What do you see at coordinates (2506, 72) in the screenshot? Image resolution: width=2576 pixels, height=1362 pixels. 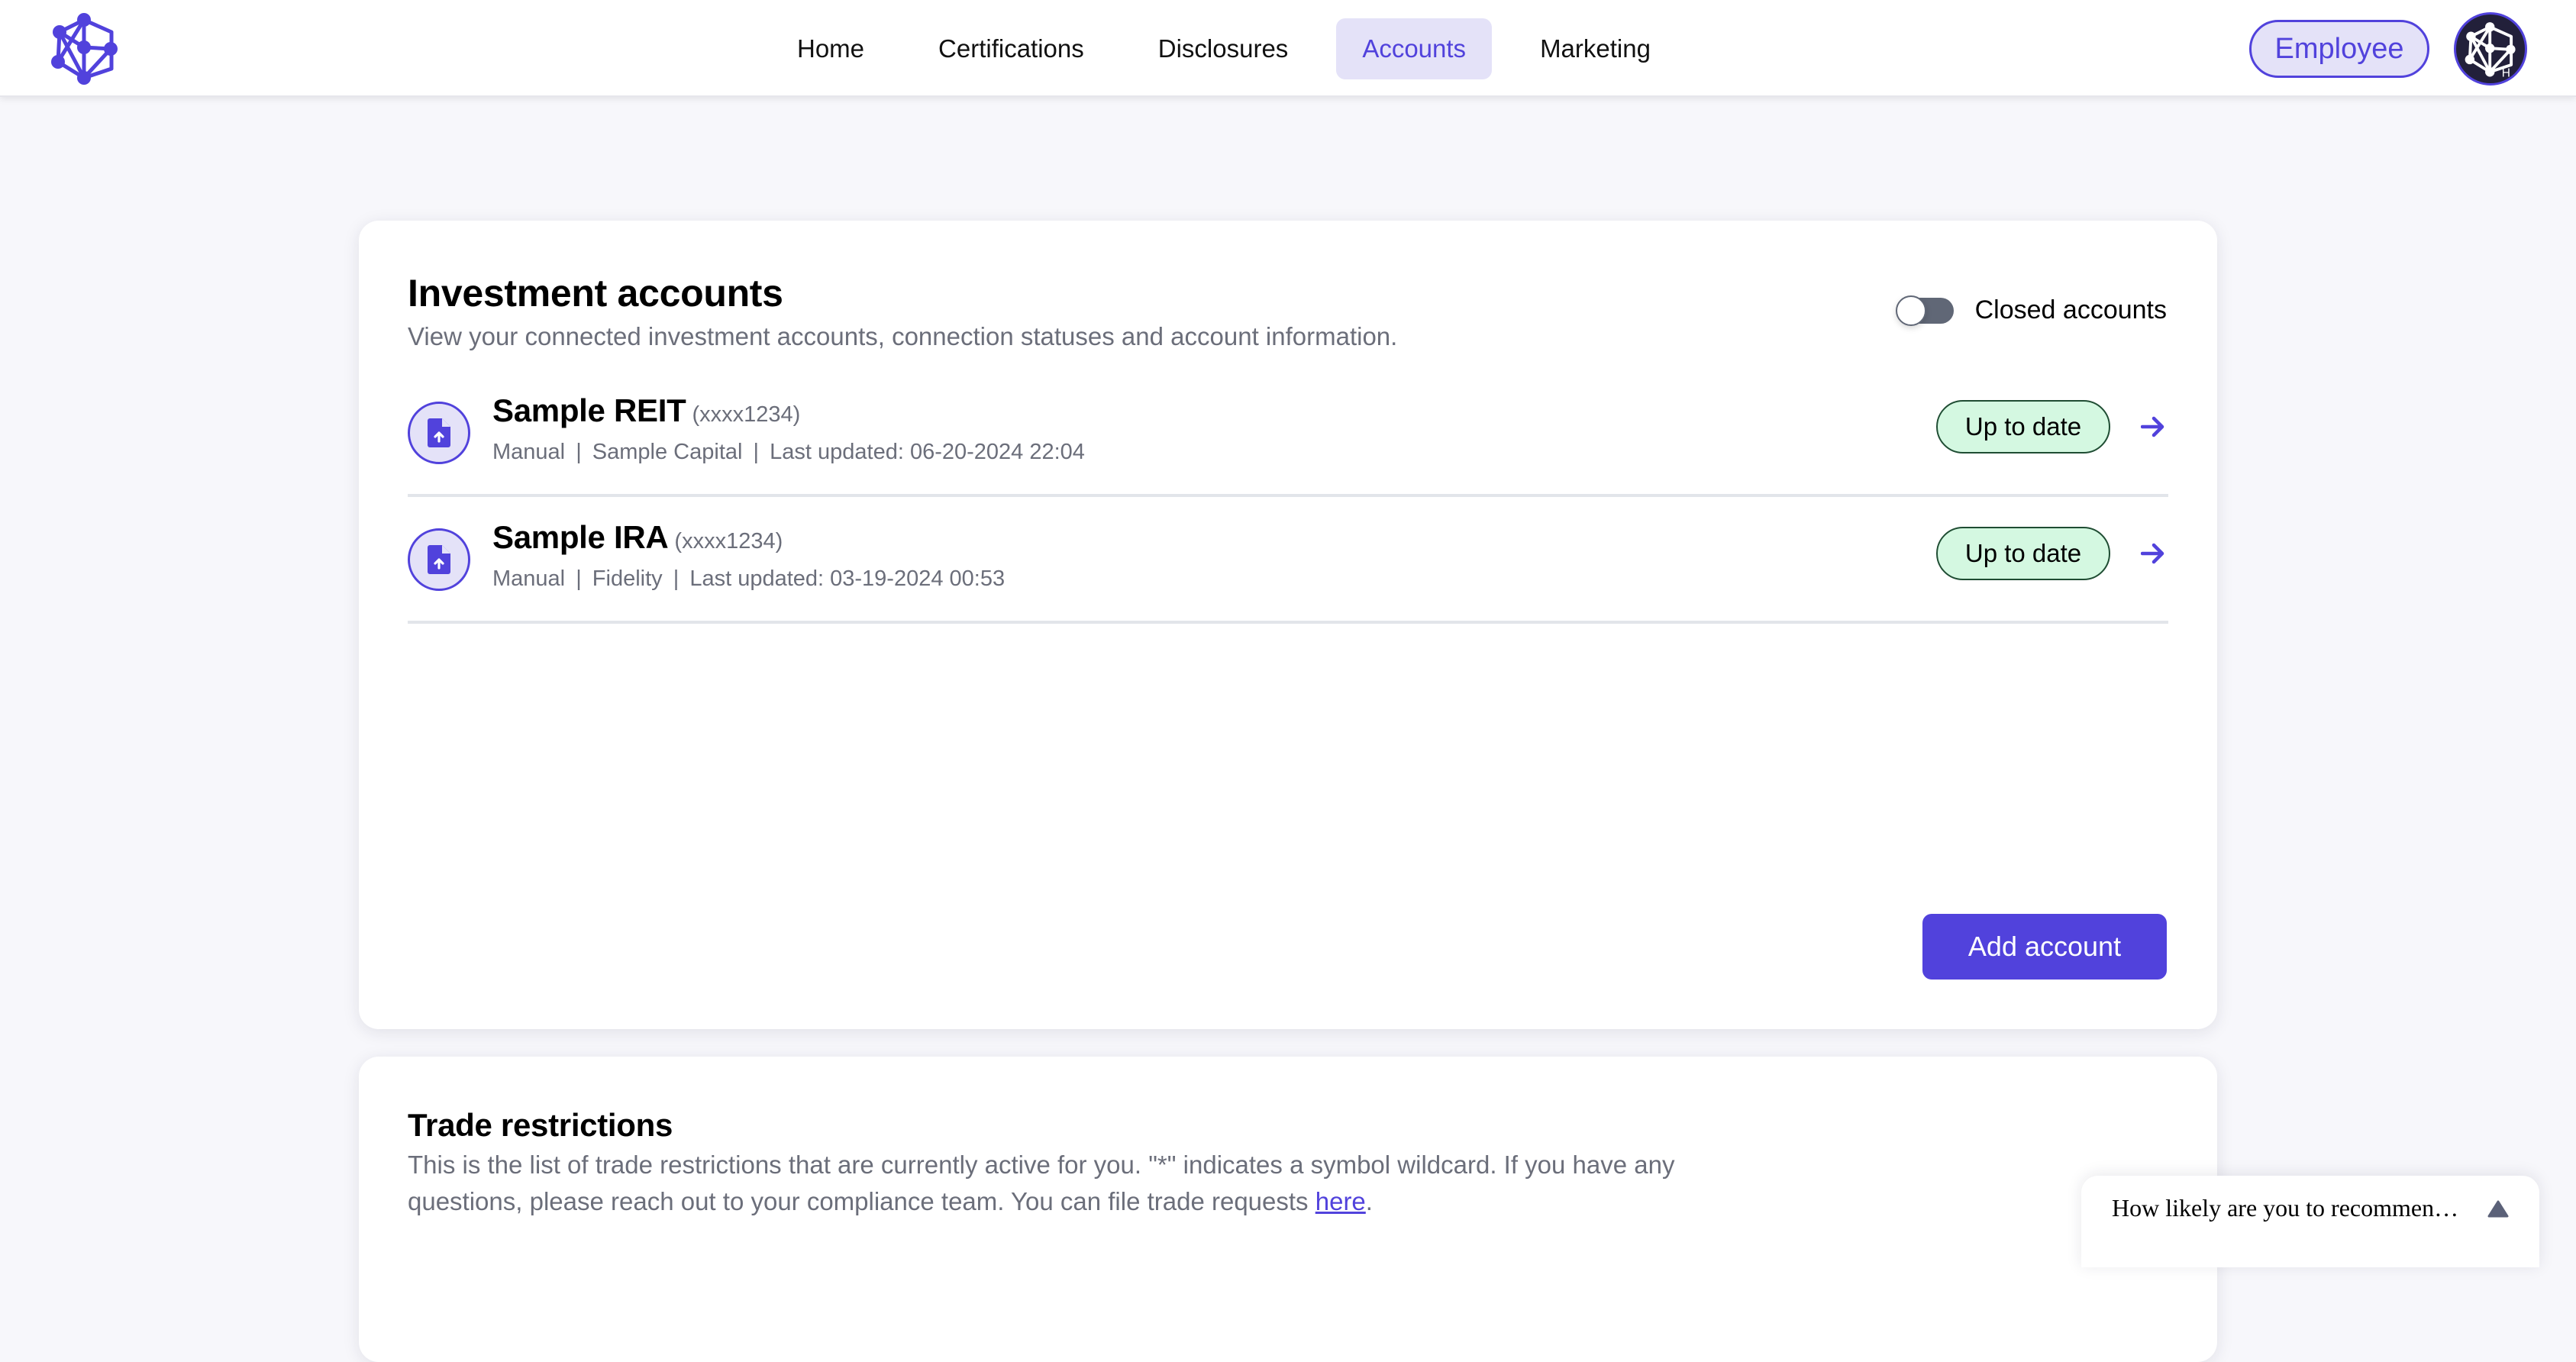 I see `avatar-initial: H` at bounding box center [2506, 72].